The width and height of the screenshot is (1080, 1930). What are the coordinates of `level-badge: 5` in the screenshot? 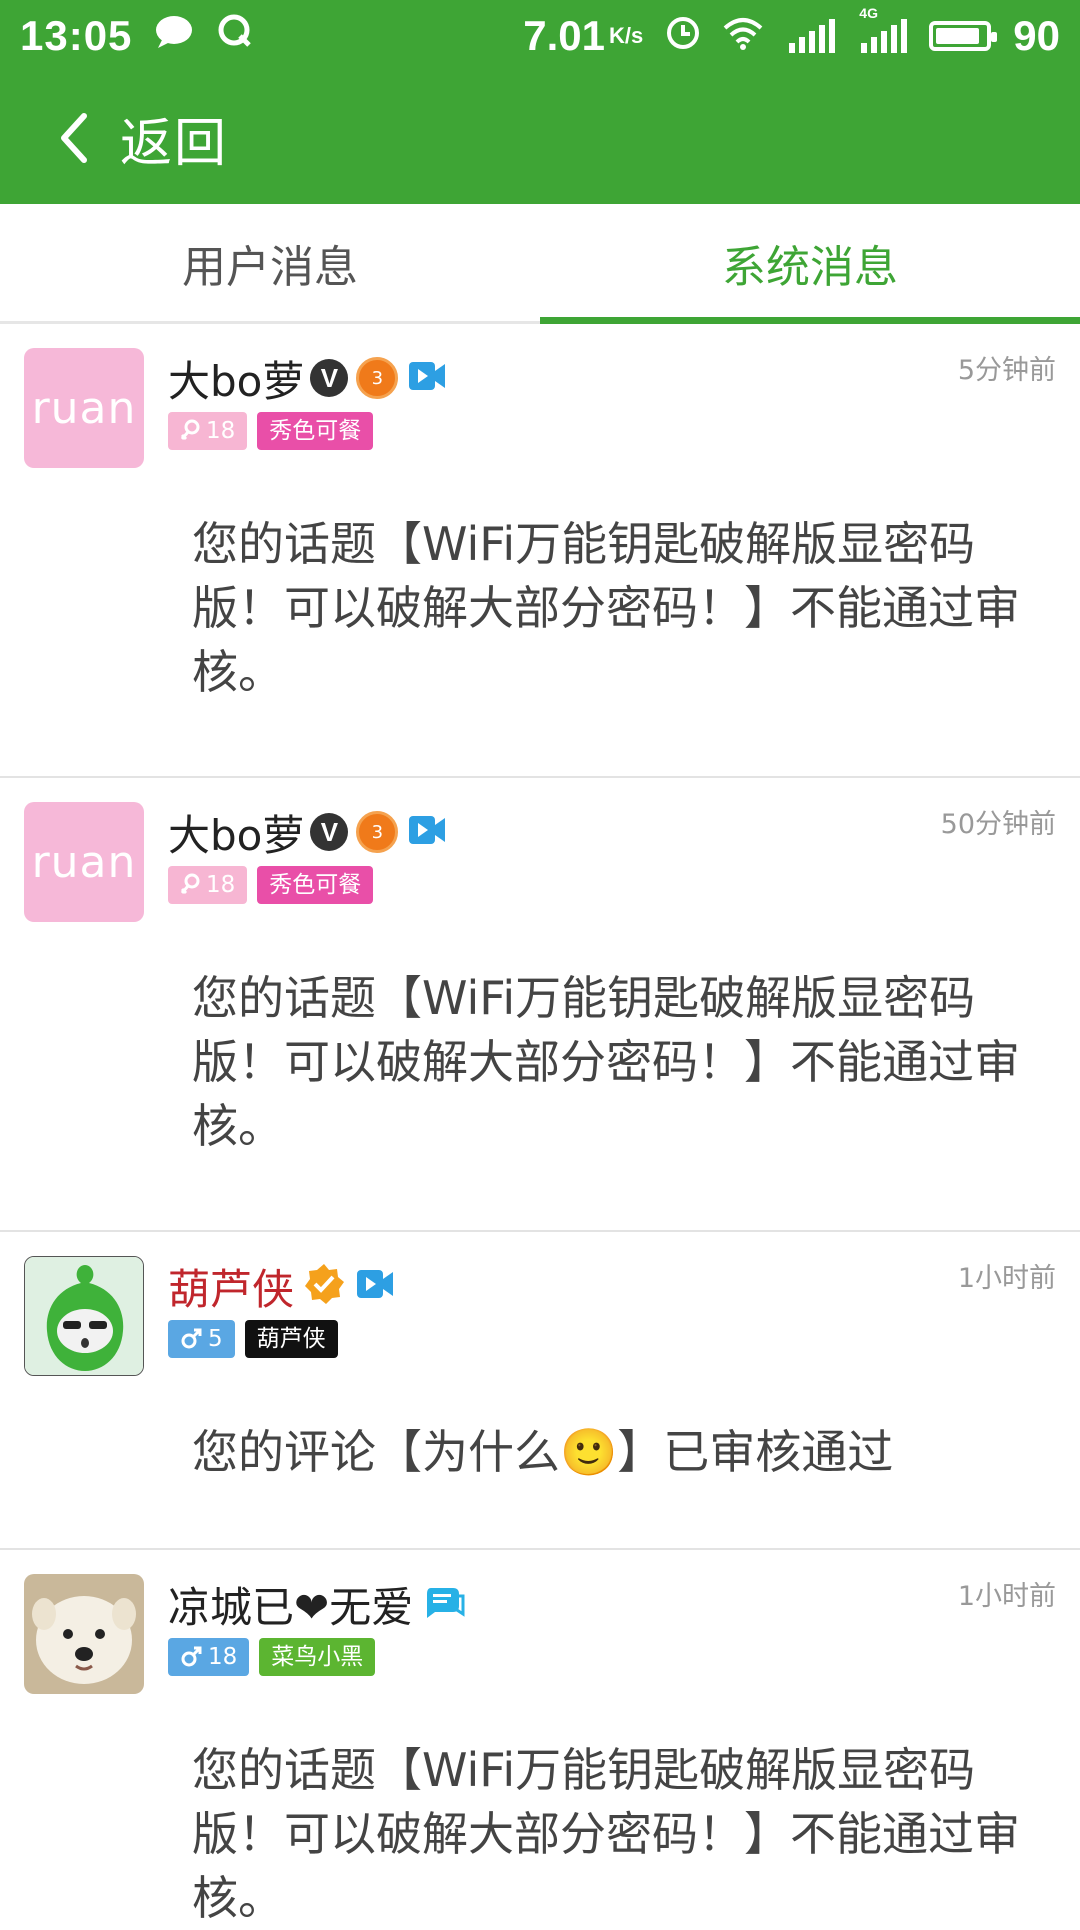 It's located at (201, 1339).